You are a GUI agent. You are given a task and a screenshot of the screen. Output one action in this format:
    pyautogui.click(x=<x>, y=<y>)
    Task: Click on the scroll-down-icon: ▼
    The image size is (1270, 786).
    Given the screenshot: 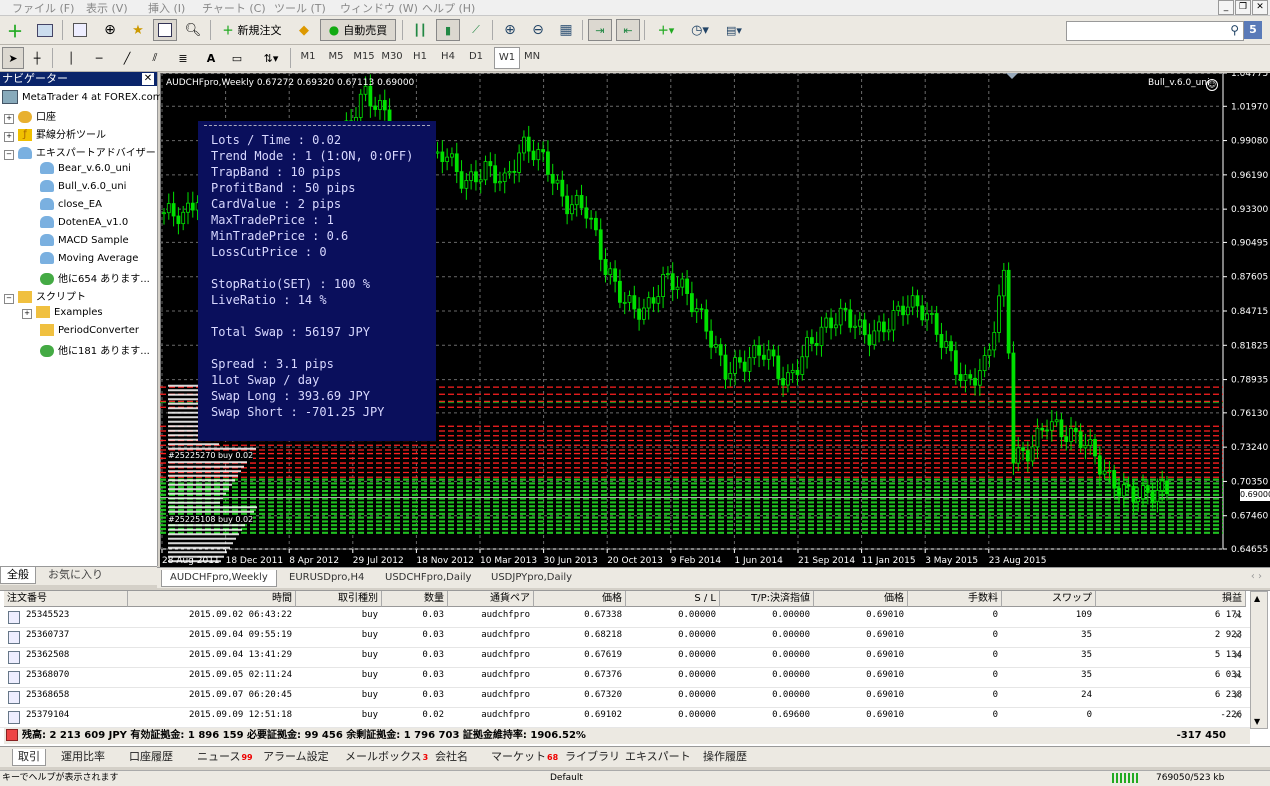 What is the action you would take?
    pyautogui.click(x=1257, y=721)
    